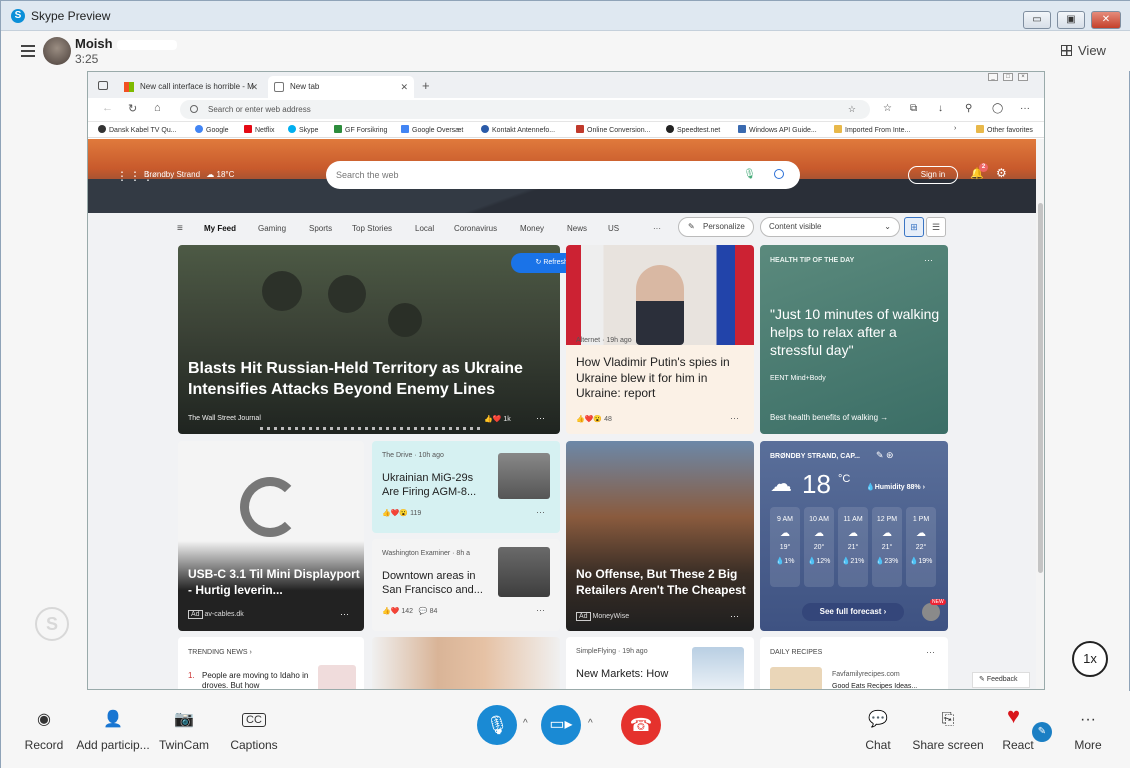  What do you see at coordinates (933, 175) in the screenshot?
I see `sign-in-button: Sign in` at bounding box center [933, 175].